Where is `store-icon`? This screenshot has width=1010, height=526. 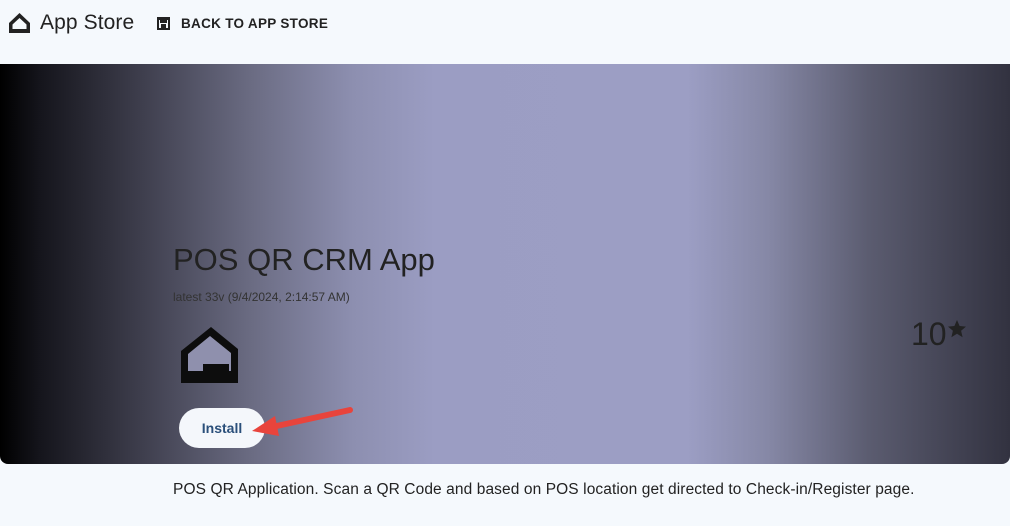 store-icon is located at coordinates (163, 23).